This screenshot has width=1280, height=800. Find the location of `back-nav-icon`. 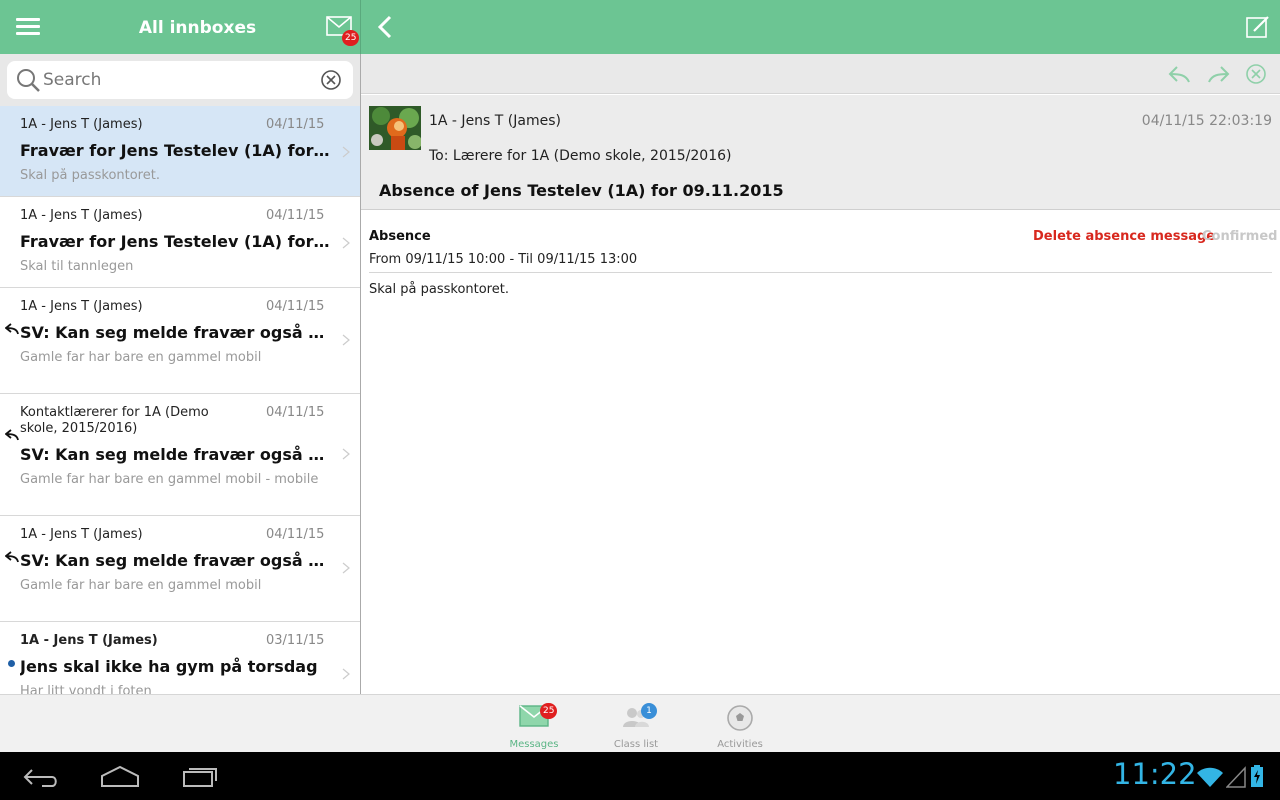

back-nav-icon is located at coordinates (41, 777).